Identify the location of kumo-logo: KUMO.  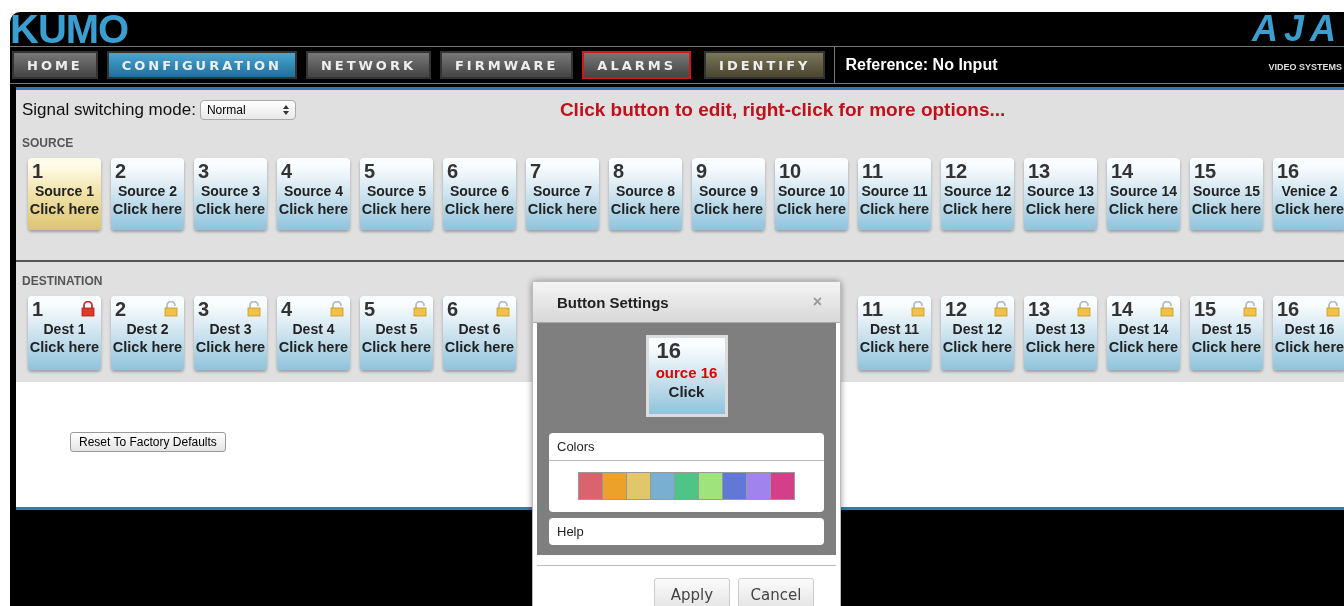
(69, 29).